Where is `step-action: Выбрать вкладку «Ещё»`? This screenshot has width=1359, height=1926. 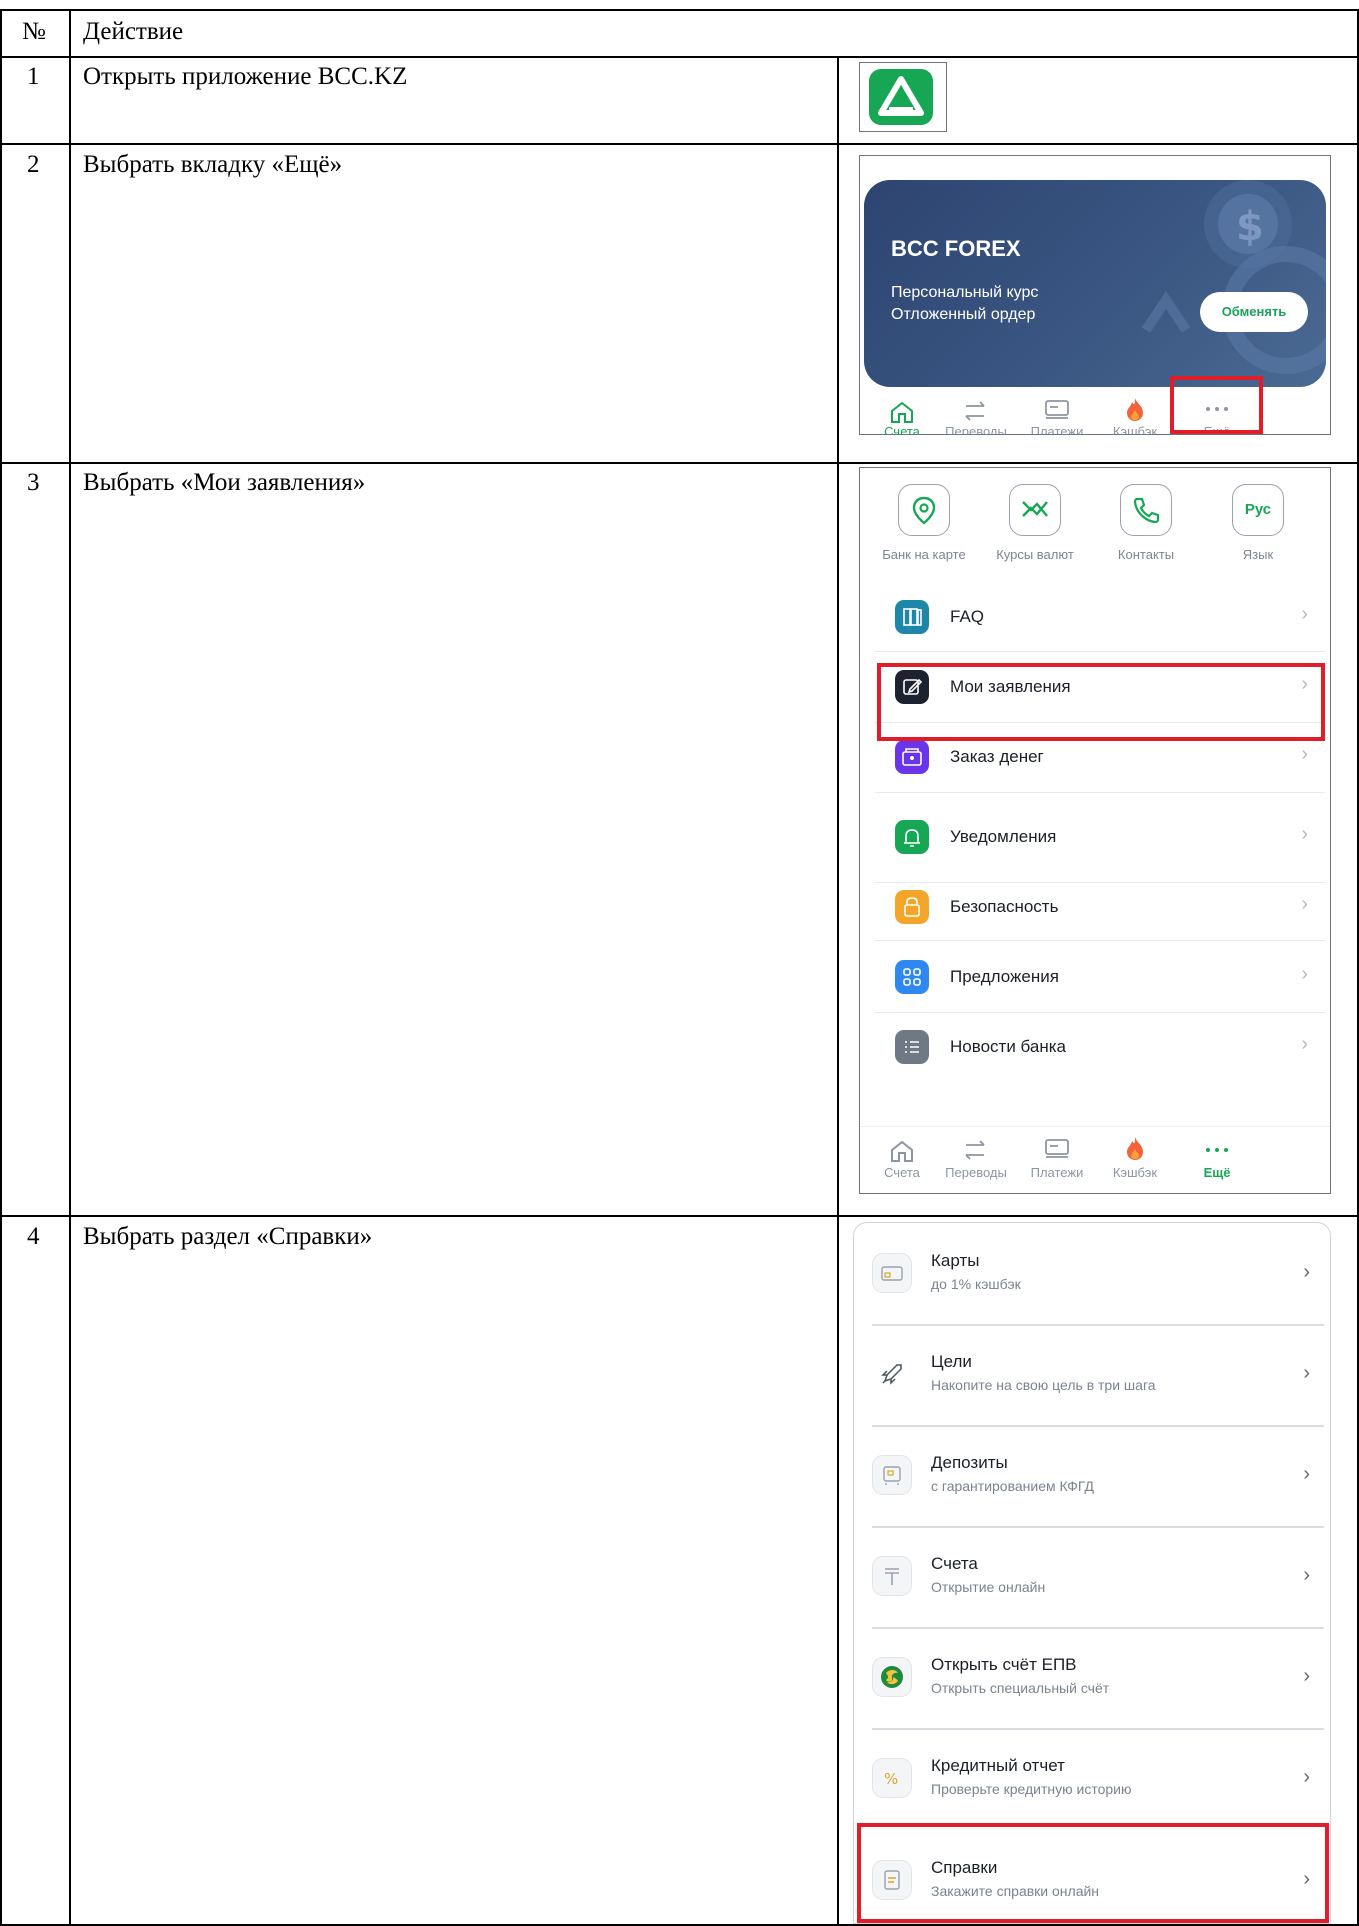
step-action: Выбрать вкладку «Ещё» is located at coordinates (213, 164).